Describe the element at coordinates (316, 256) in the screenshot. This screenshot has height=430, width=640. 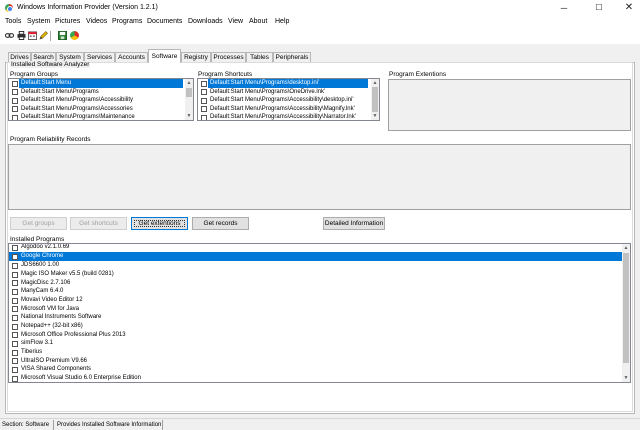
I see `list-item-selected: Google Chrome` at that location.